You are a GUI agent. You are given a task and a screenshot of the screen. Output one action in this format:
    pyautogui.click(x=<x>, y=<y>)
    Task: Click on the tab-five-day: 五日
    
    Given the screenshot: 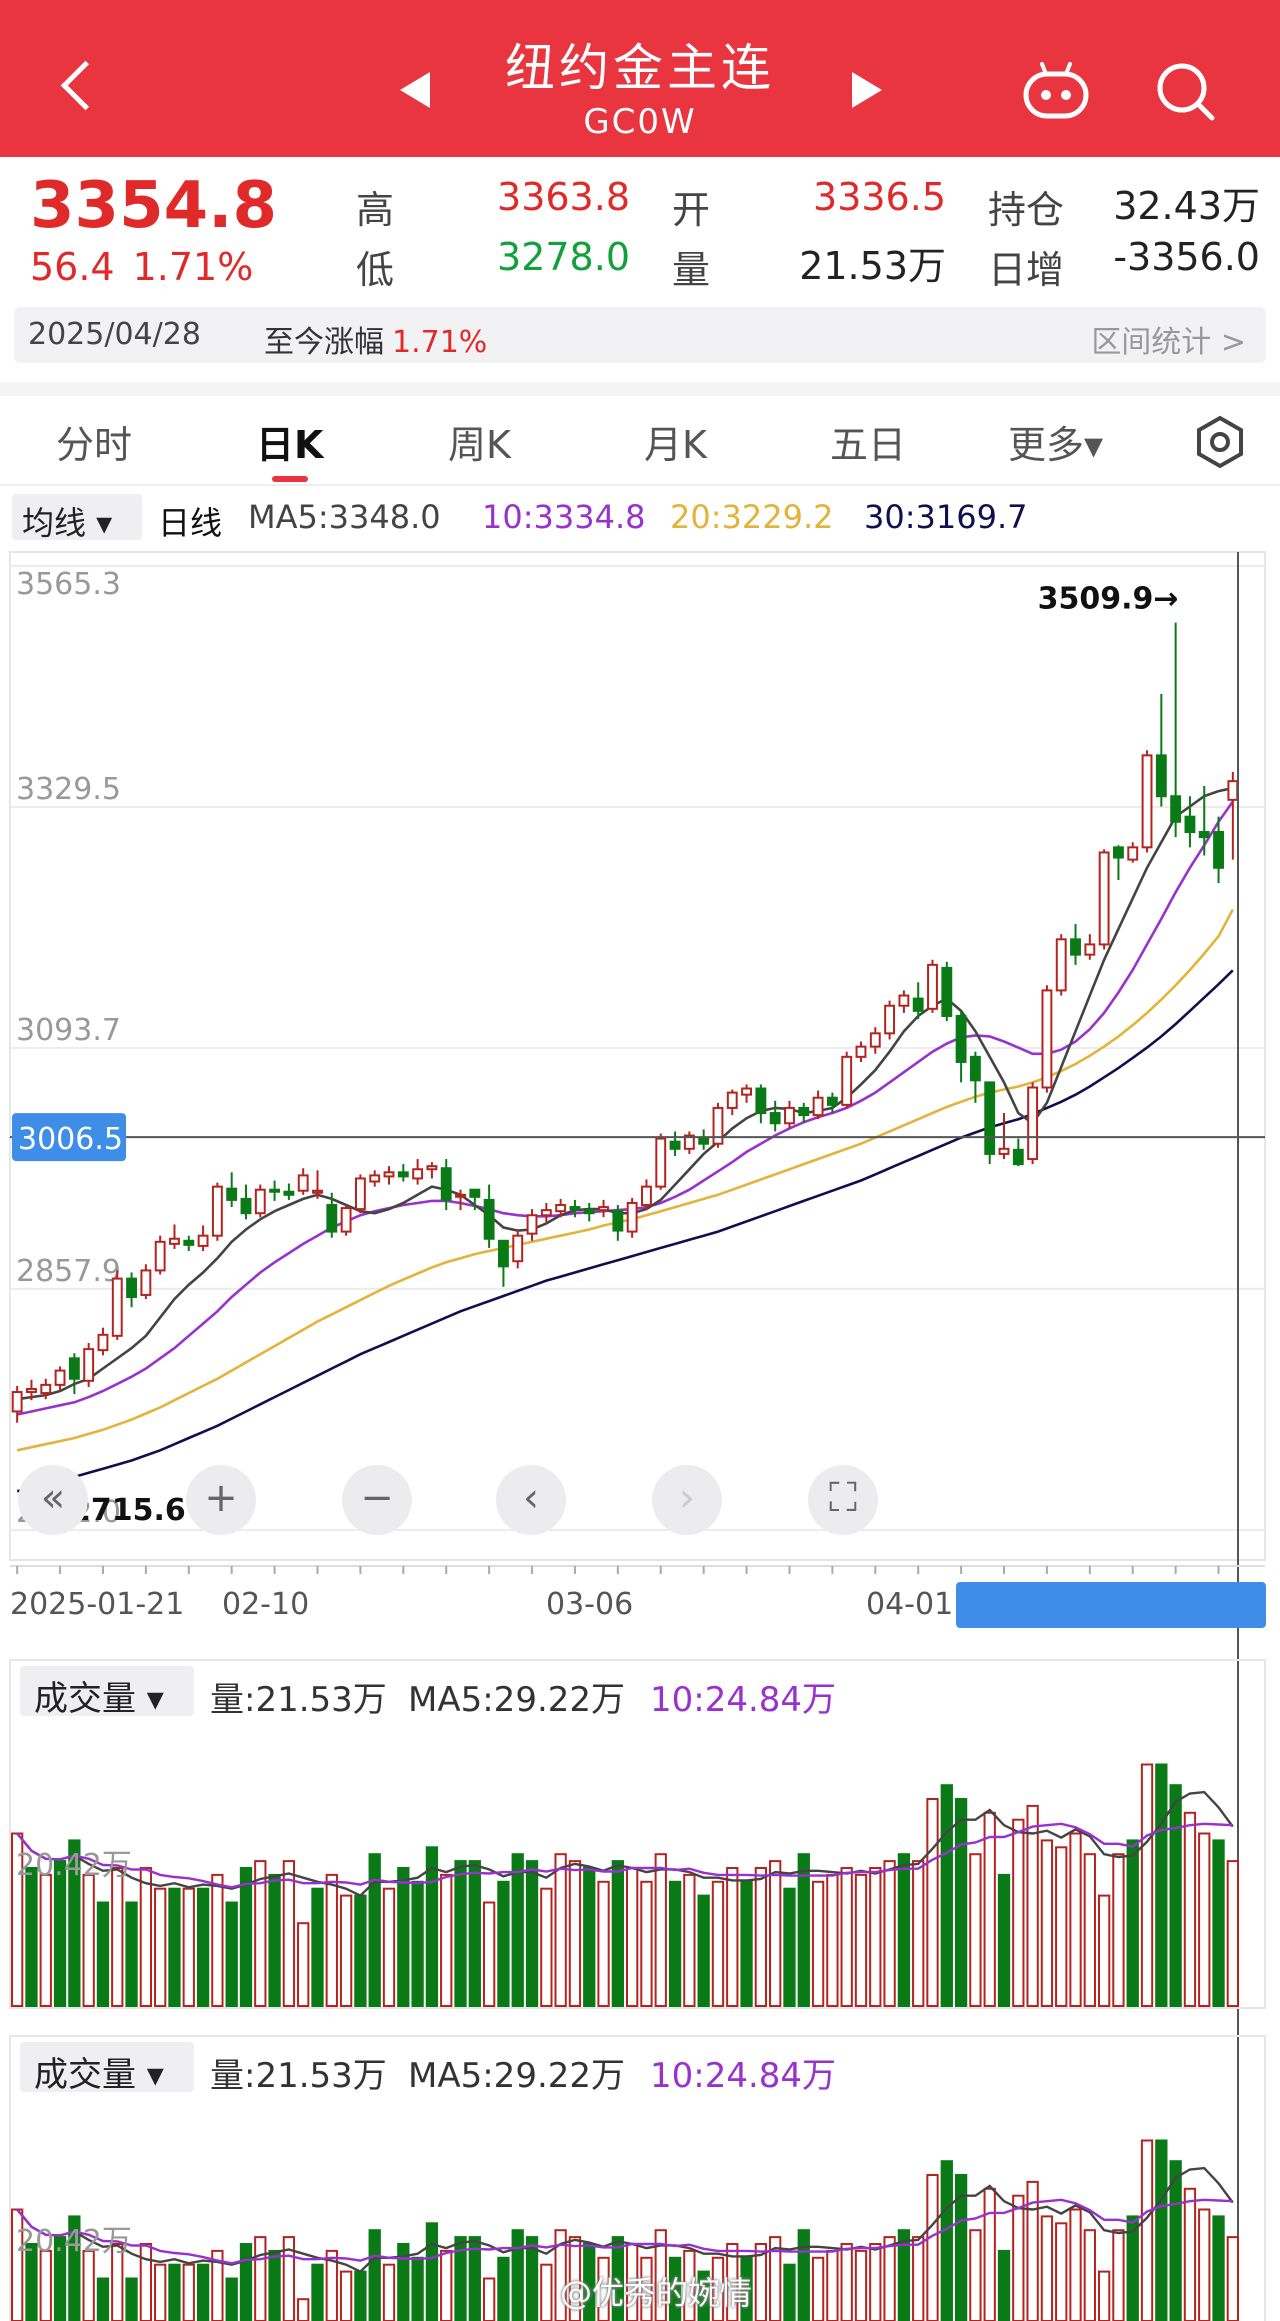 What is the action you would take?
    pyautogui.click(x=868, y=441)
    